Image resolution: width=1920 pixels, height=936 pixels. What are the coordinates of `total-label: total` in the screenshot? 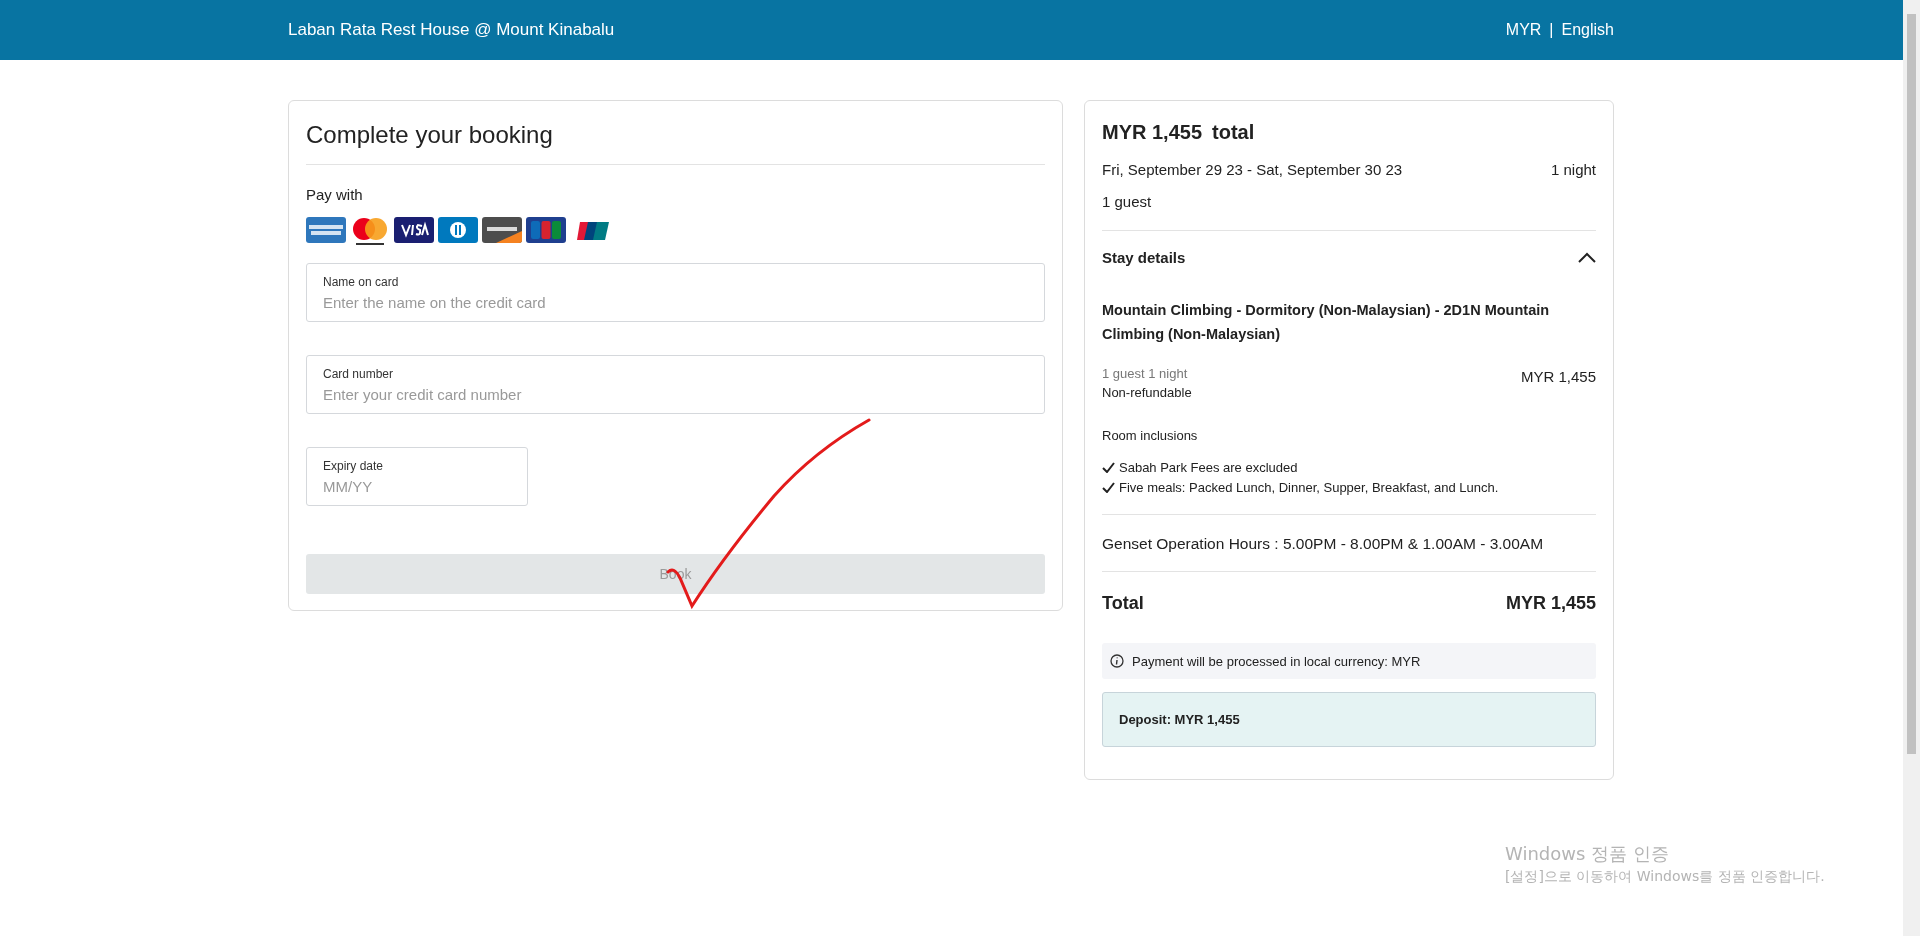 It's located at (1233, 132).